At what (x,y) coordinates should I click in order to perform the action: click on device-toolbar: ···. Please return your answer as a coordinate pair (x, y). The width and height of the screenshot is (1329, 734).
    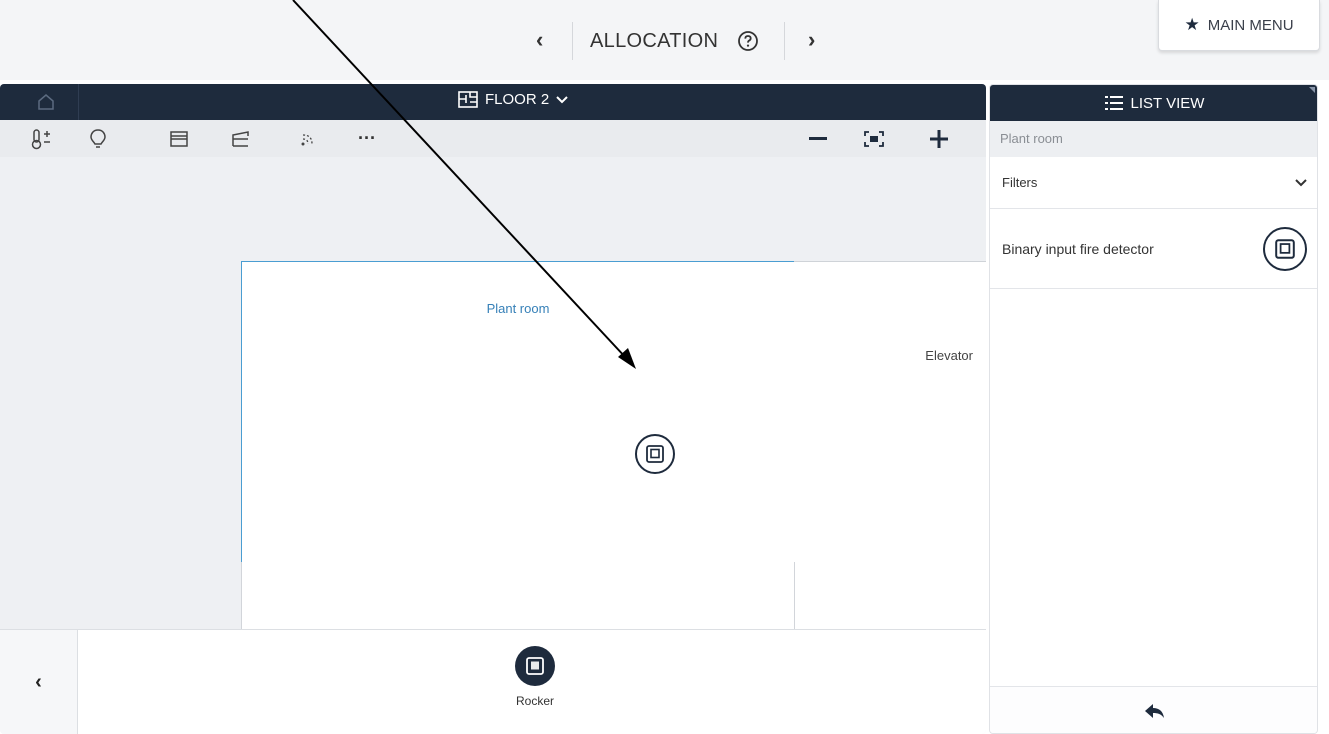
    Looking at the image, I should click on (493, 139).